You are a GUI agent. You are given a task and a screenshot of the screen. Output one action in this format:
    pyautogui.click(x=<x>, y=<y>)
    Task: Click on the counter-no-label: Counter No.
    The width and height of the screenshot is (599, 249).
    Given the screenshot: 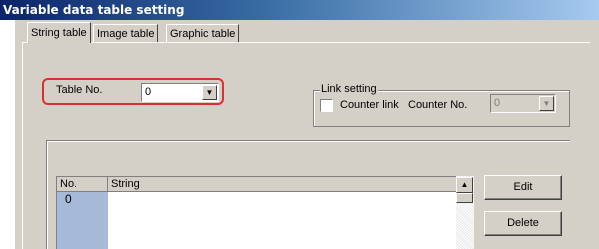 What is the action you would take?
    pyautogui.click(x=438, y=105)
    